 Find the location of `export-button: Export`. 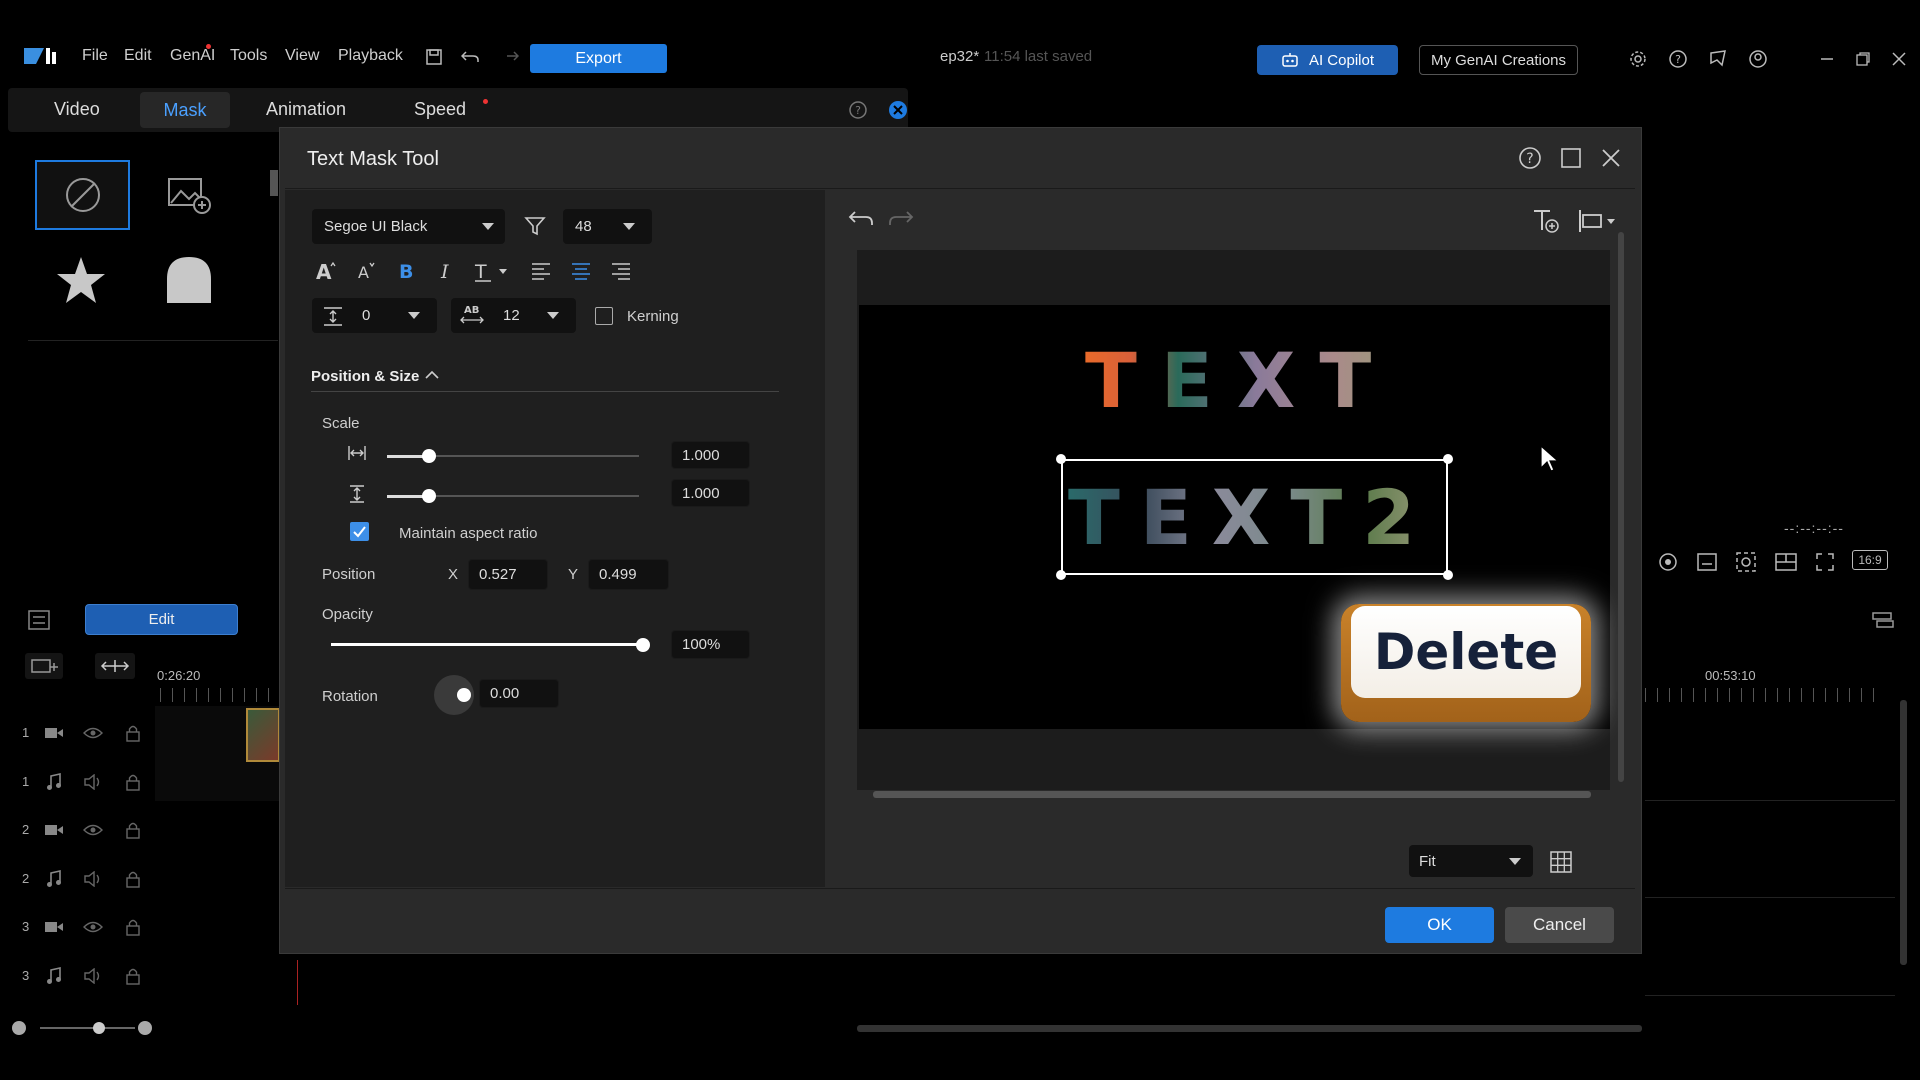

export-button: Export is located at coordinates (598, 58).